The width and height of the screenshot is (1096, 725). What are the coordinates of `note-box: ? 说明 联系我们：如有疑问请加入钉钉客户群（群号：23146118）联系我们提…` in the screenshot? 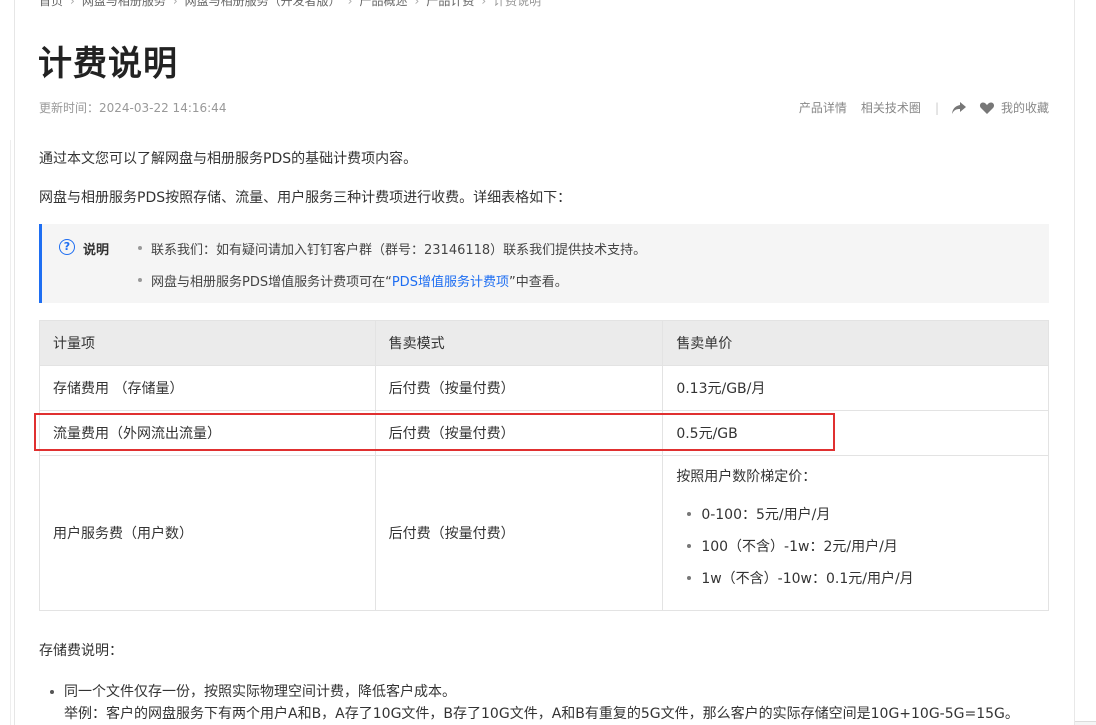 It's located at (544, 263).